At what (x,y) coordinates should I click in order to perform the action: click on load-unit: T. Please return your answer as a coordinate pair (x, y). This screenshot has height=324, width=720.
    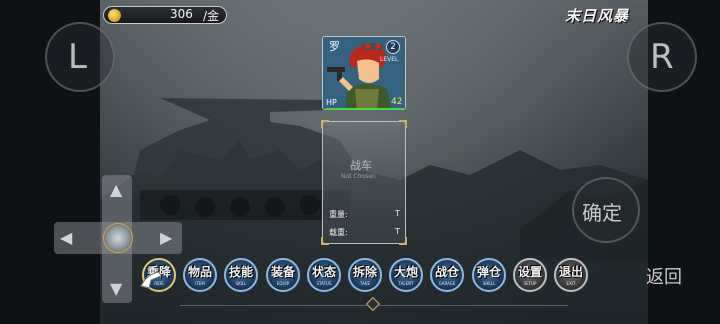
    Looking at the image, I should click on (397, 231).